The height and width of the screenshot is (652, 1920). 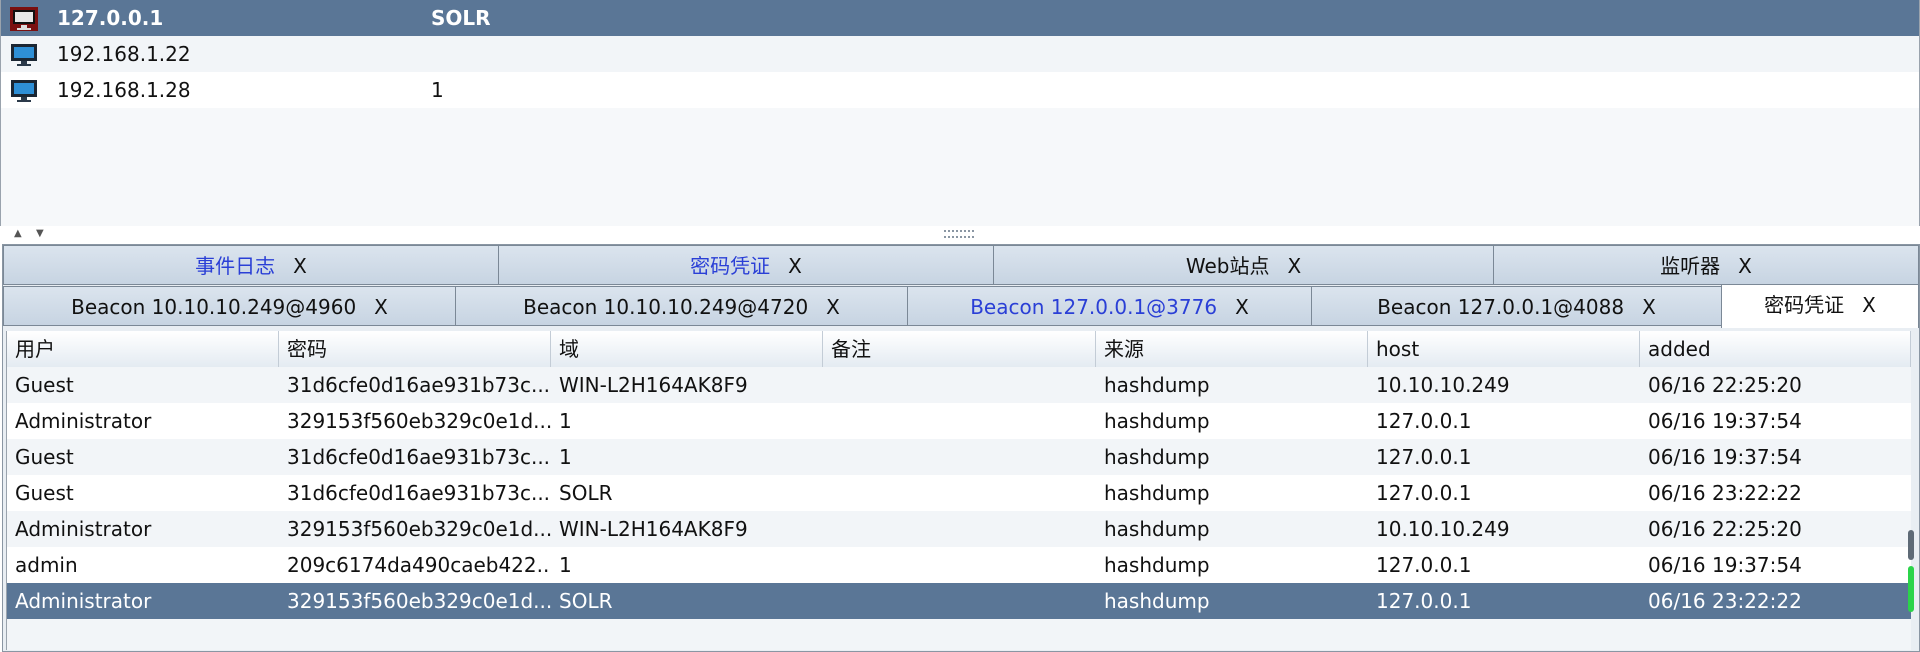 What do you see at coordinates (143, 349) in the screenshot?
I see `column-header-user: 用户` at bounding box center [143, 349].